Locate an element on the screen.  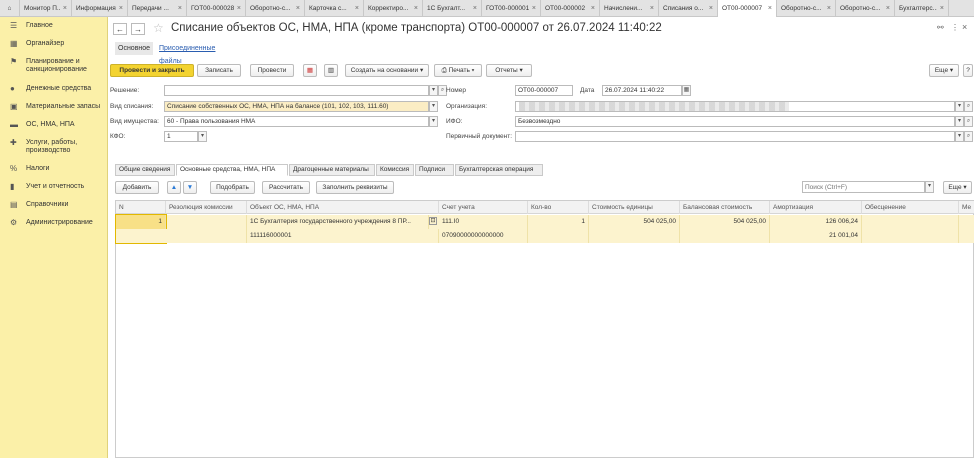
fill-requisites-button: Заполнить реквизиты is located at coordinates (355, 187).